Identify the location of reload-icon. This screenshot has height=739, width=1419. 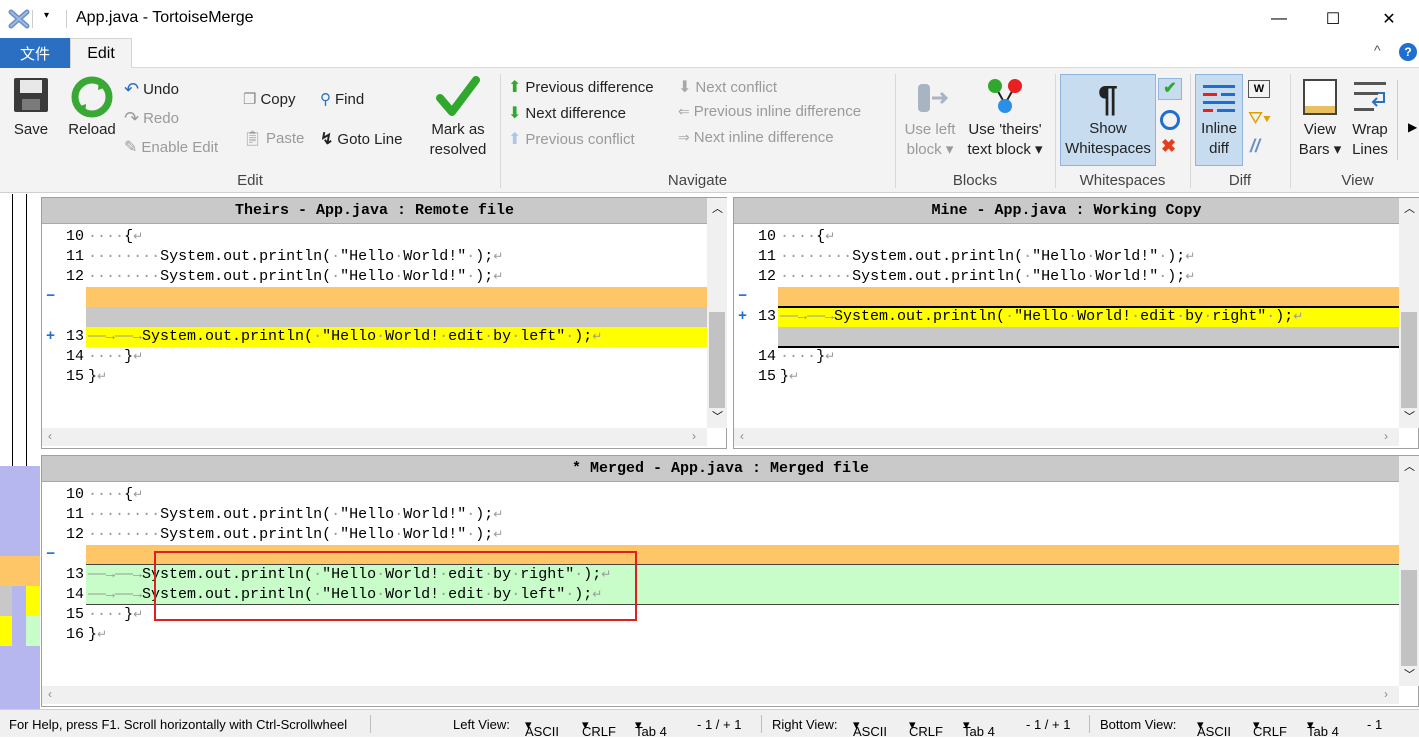
(92, 97).